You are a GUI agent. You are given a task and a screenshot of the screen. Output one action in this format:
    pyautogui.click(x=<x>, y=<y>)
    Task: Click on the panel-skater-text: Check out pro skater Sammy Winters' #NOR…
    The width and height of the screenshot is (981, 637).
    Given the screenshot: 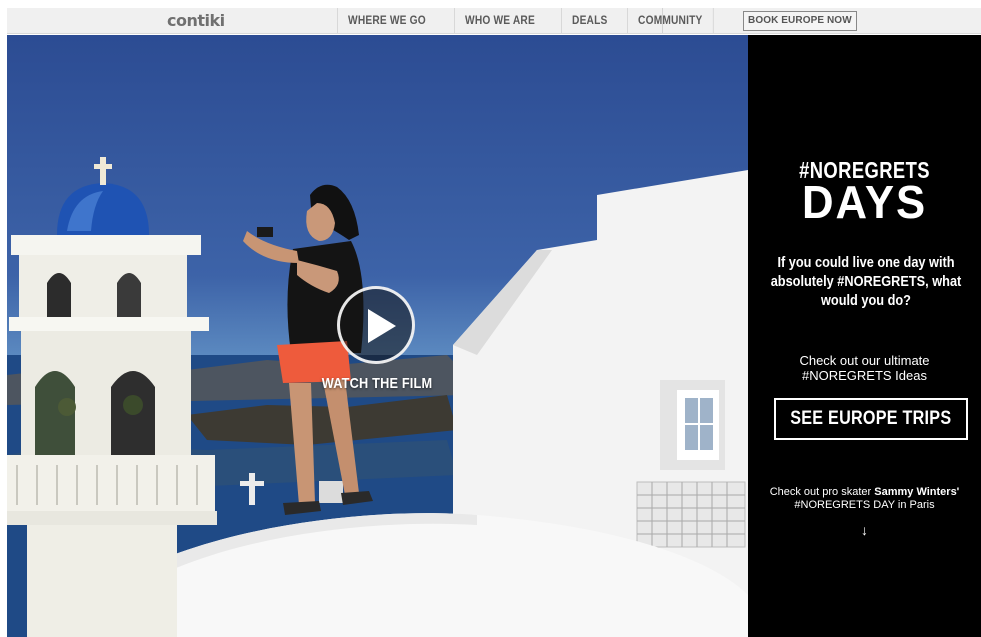 What is the action you would take?
    pyautogui.click(x=864, y=499)
    